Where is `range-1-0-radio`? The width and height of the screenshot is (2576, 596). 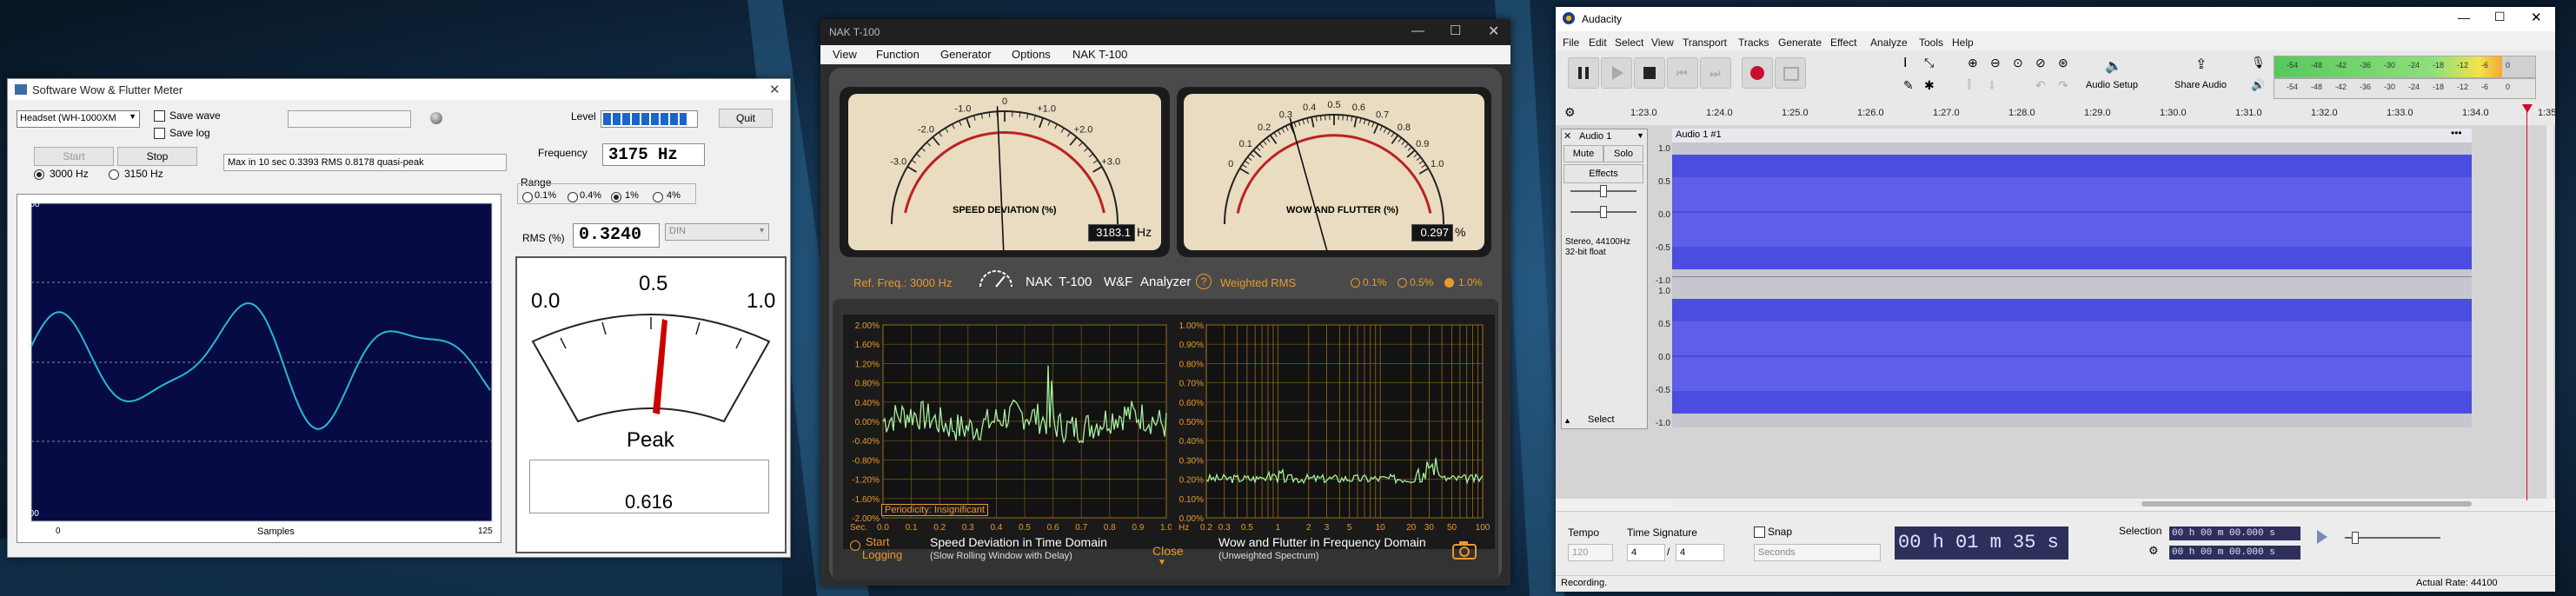 range-1-0-radio is located at coordinates (1449, 283).